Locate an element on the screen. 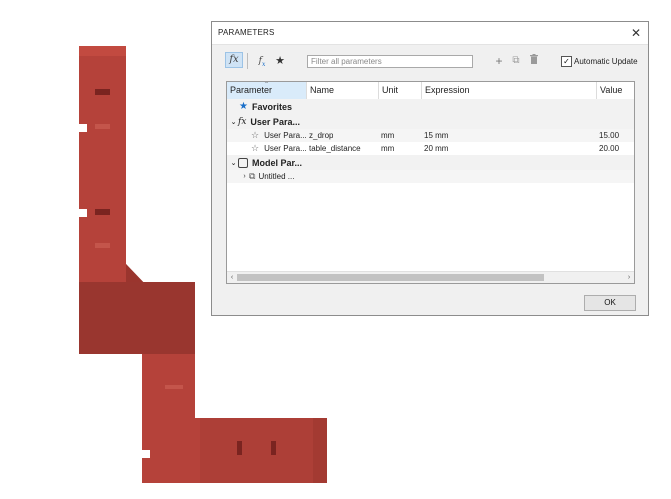  ok-button: OK is located at coordinates (610, 303).